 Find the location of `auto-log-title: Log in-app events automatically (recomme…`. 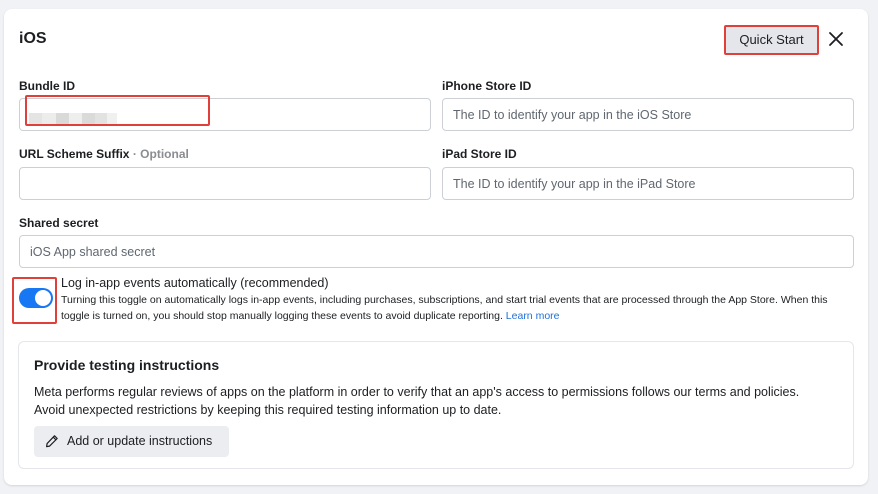

auto-log-title: Log in-app events automatically (recomme… is located at coordinates (195, 283).